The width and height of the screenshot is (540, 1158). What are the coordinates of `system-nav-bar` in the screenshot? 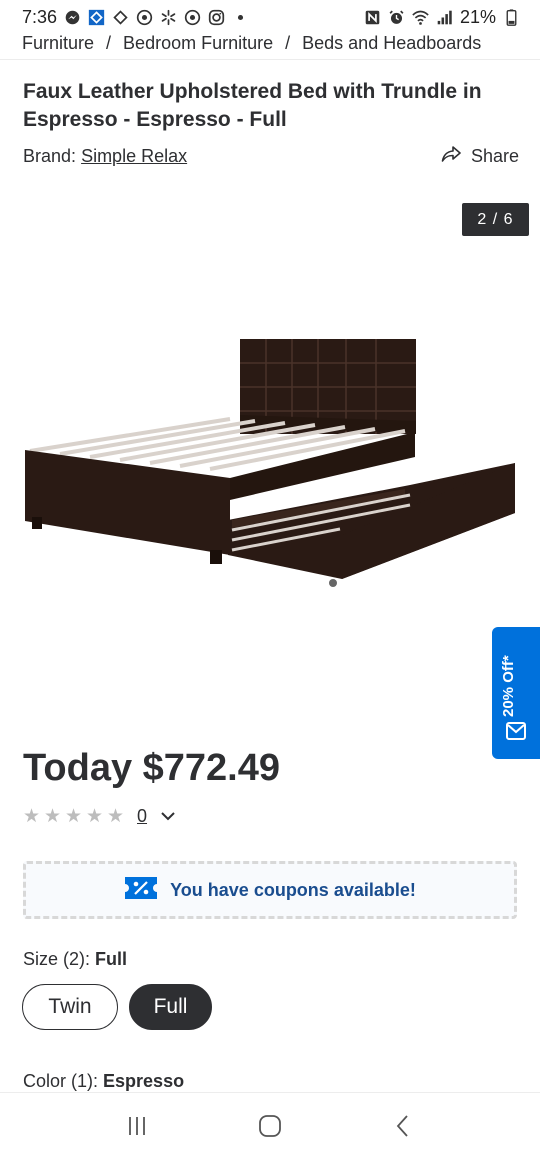 It's located at (270, 1125).